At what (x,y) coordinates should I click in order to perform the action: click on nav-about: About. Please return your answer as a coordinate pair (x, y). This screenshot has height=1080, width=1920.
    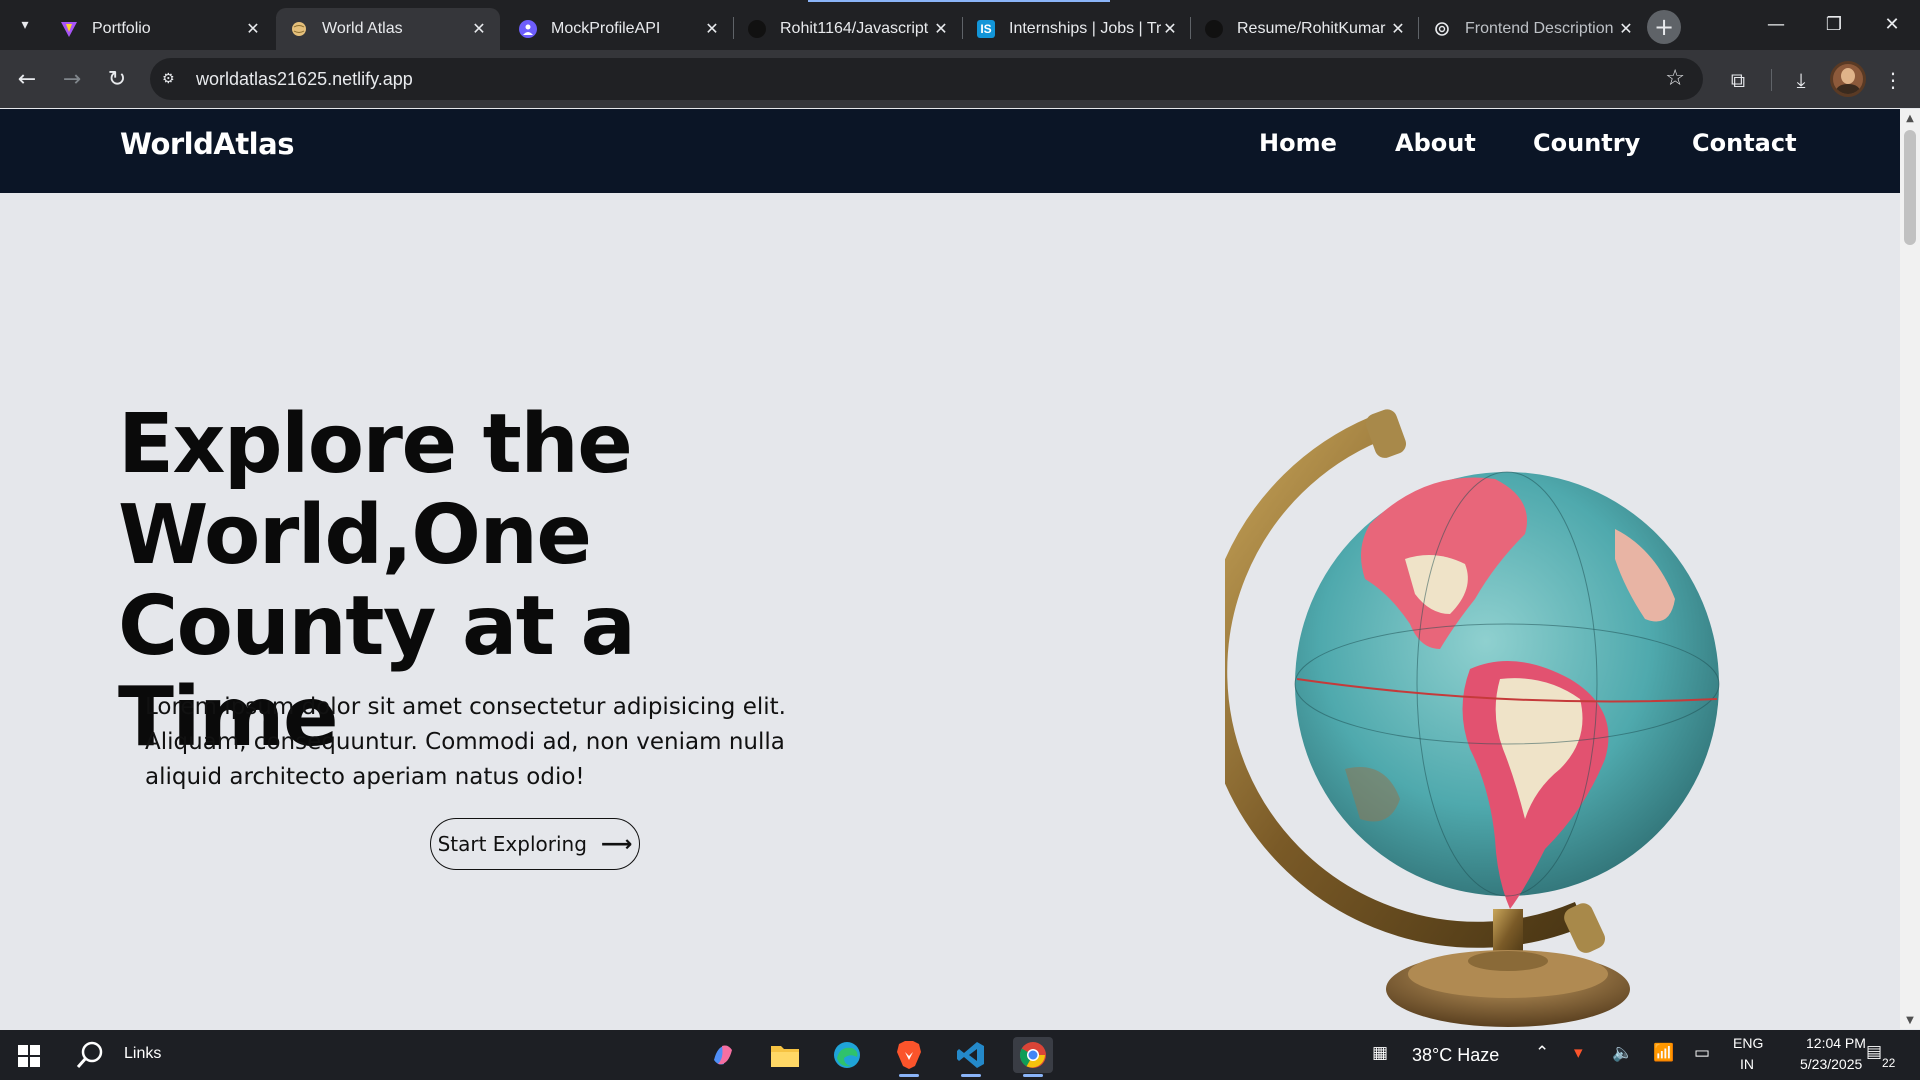
    Looking at the image, I should click on (1435, 143).